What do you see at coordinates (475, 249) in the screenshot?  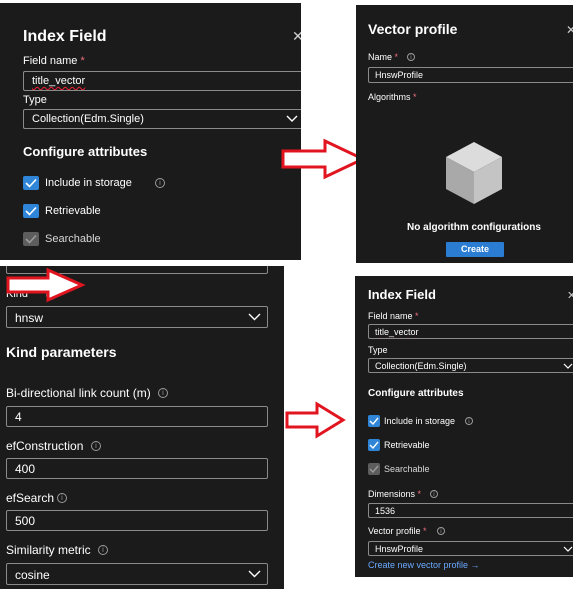 I see `create-button: Create` at bounding box center [475, 249].